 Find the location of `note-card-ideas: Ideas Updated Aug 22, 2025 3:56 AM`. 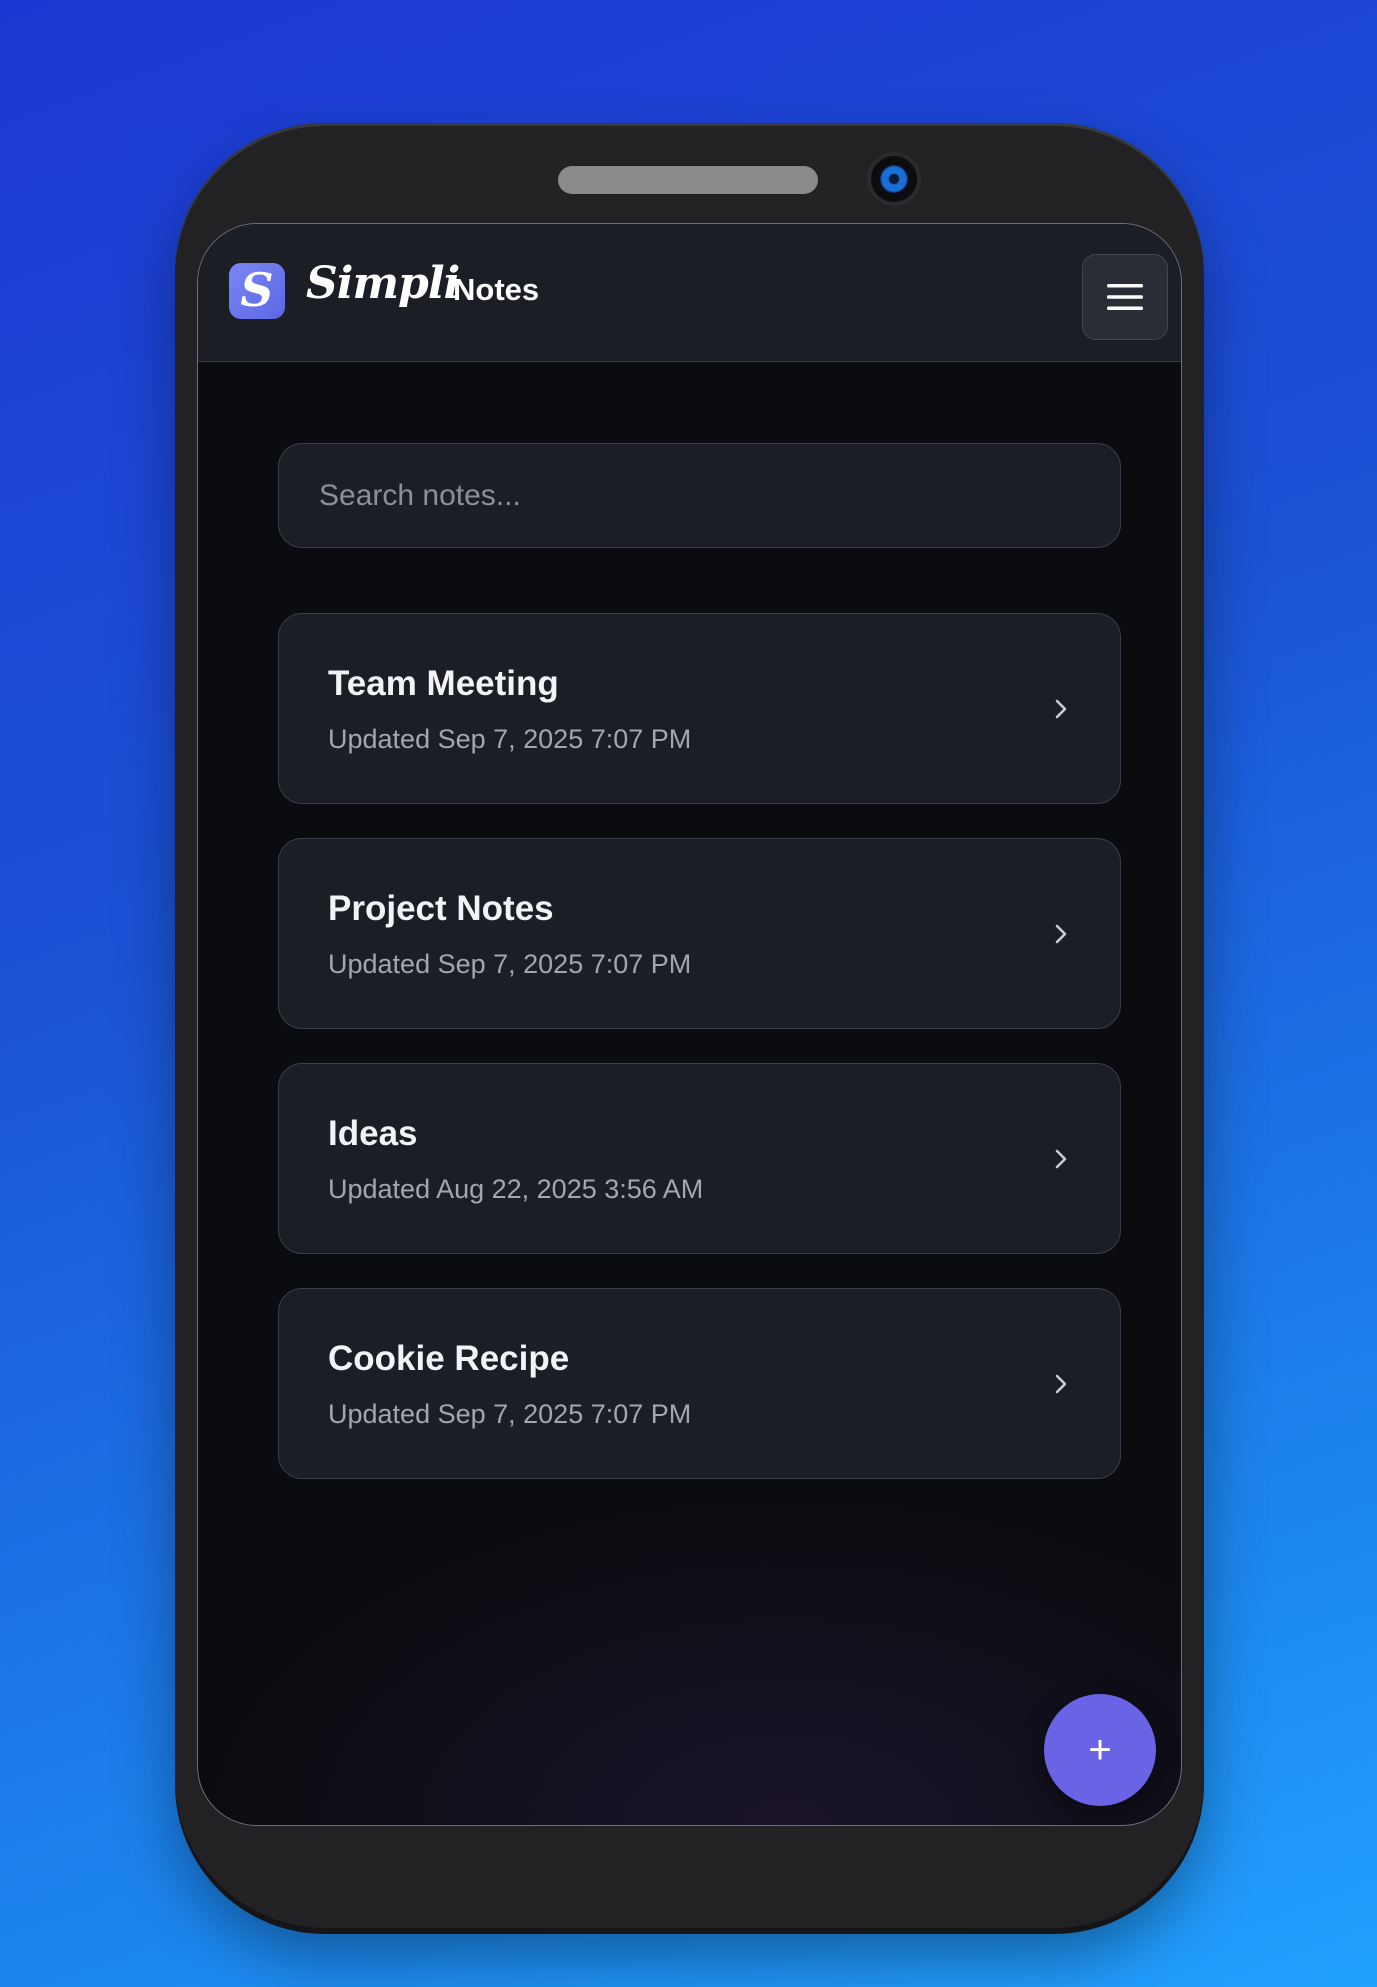

note-card-ideas: Ideas Updated Aug 22, 2025 3:56 AM is located at coordinates (699, 1158).